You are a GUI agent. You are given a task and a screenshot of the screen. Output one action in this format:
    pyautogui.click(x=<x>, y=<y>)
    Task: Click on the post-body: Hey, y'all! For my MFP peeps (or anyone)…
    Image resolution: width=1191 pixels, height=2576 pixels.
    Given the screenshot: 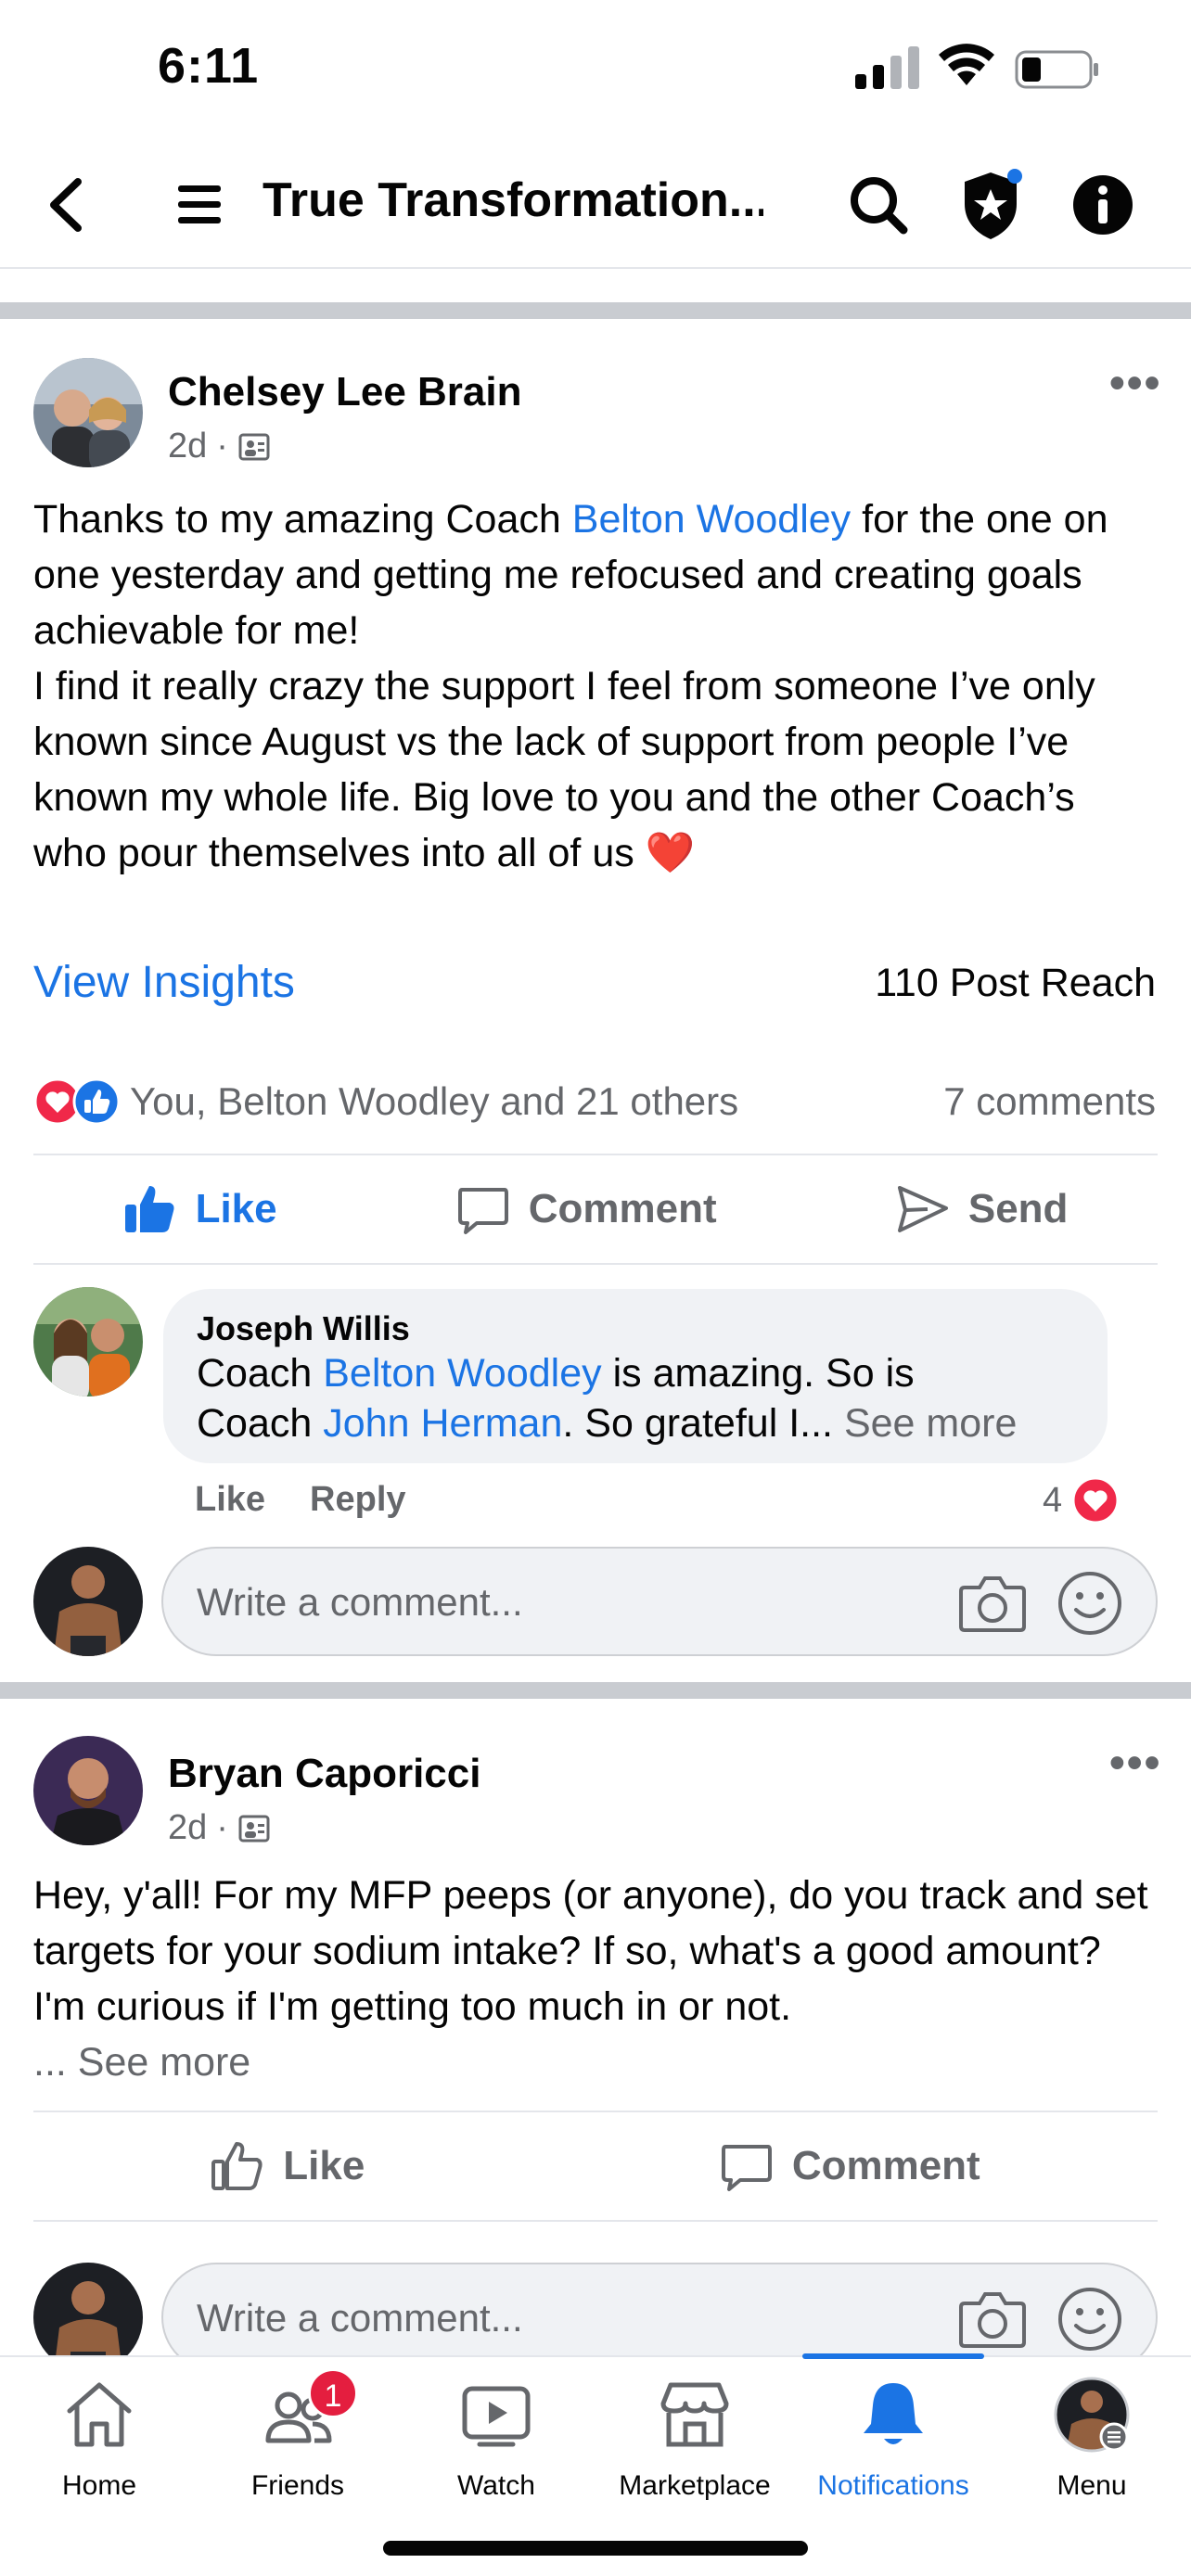 What is the action you would take?
    pyautogui.click(x=595, y=1979)
    